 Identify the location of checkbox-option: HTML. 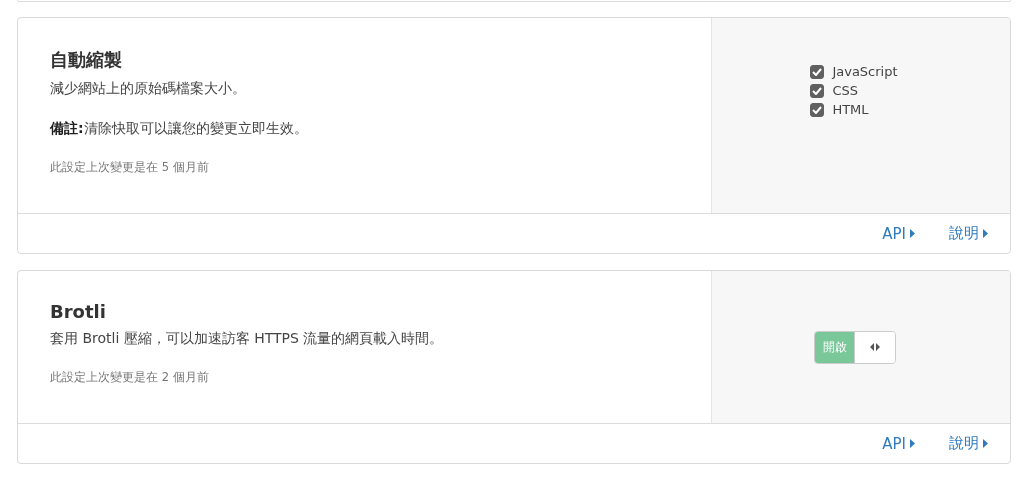
(854, 109).